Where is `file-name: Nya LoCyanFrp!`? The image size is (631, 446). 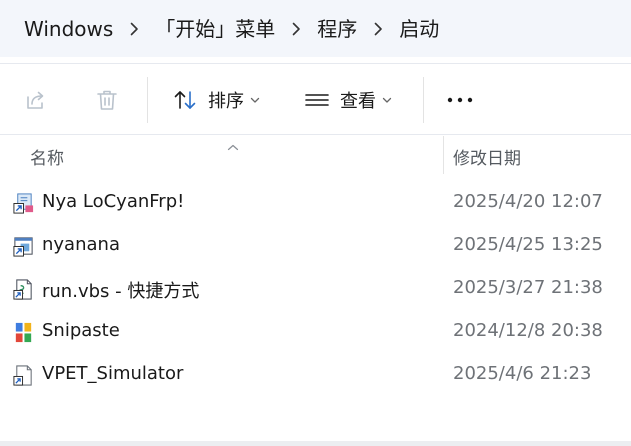 file-name: Nya LoCyanFrp! is located at coordinates (113, 201).